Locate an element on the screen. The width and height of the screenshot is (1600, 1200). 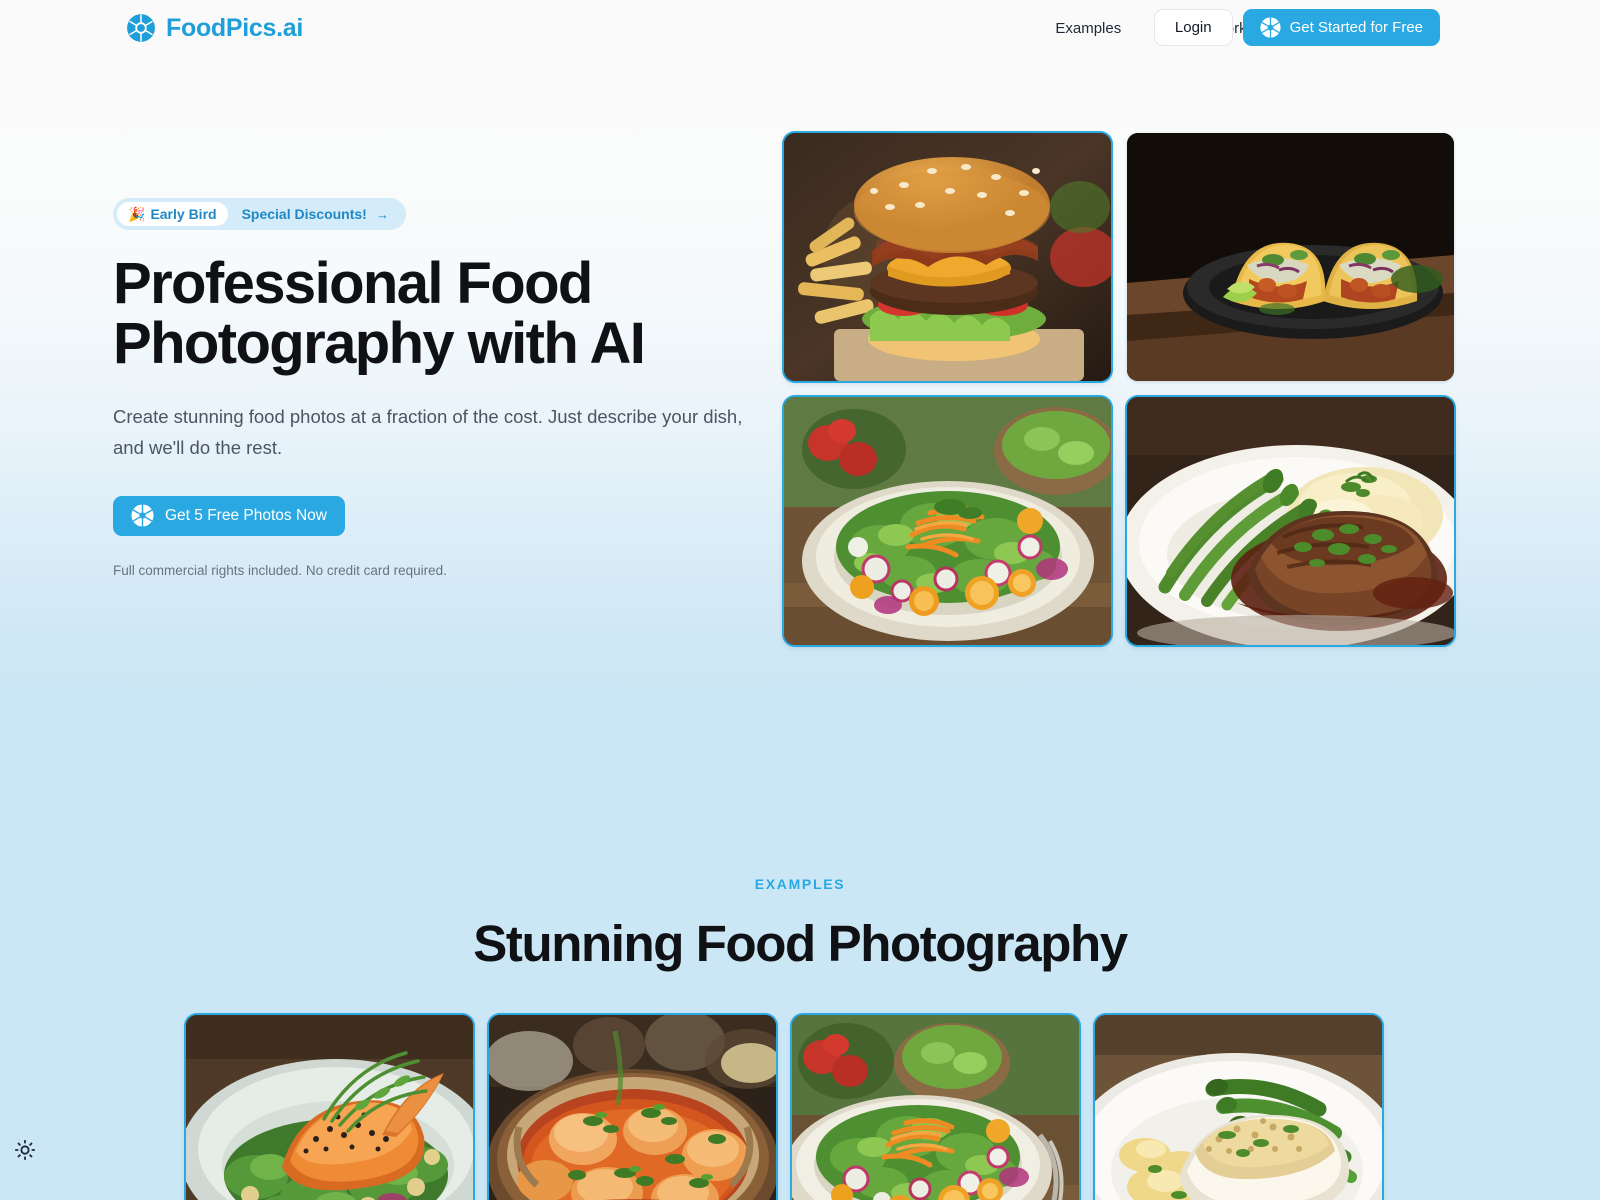
get-started-button: Get Started for Free is located at coordinates (1341, 27).